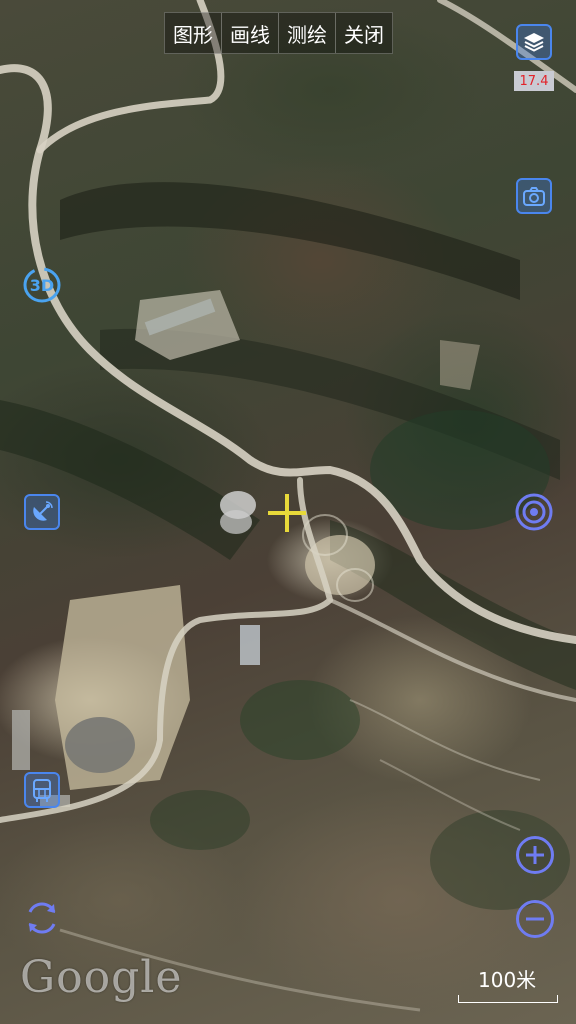  I want to click on rotate-icon, so click(42, 918).